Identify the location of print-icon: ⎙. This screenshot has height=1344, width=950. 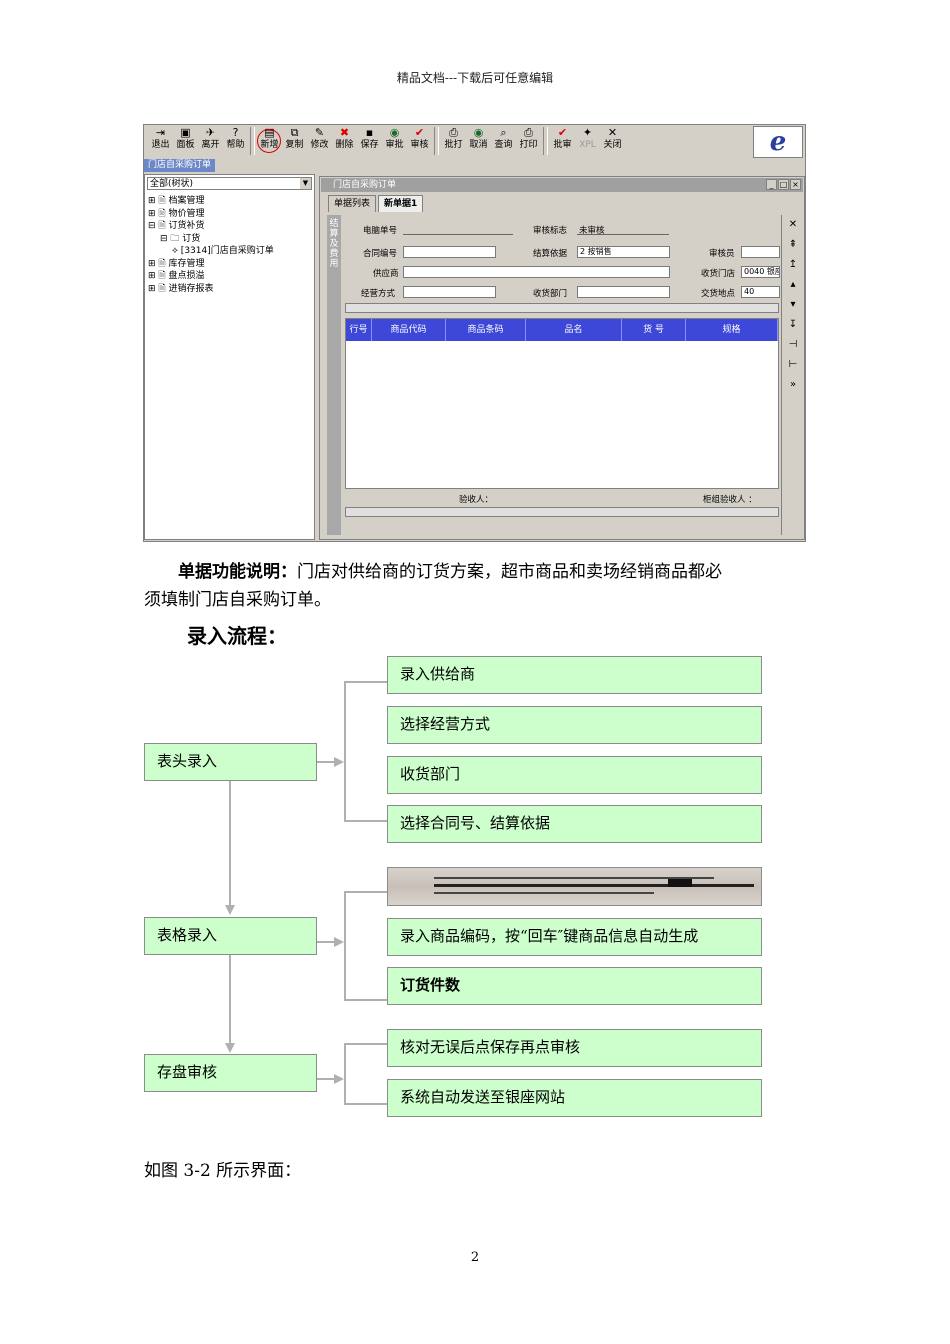
(528, 132).